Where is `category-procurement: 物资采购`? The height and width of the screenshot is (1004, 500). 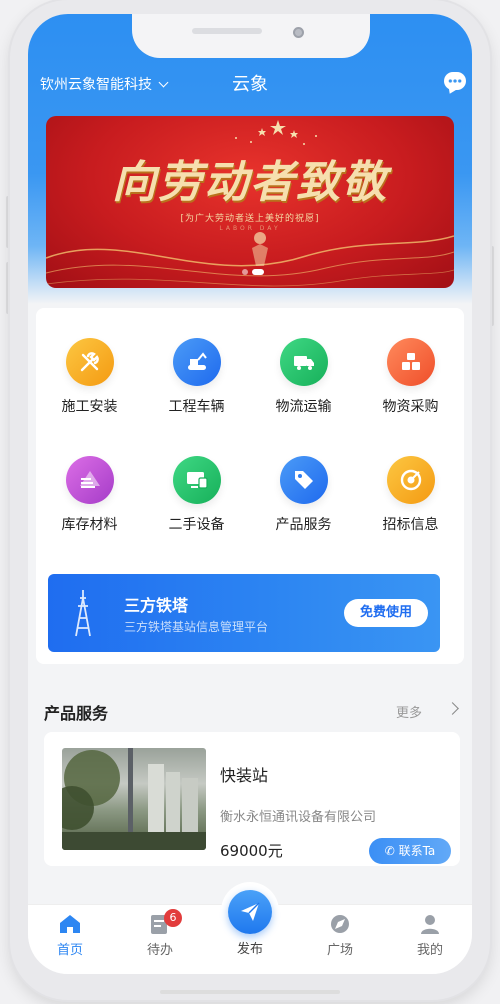 category-procurement: 物资采购 is located at coordinates (410, 377).